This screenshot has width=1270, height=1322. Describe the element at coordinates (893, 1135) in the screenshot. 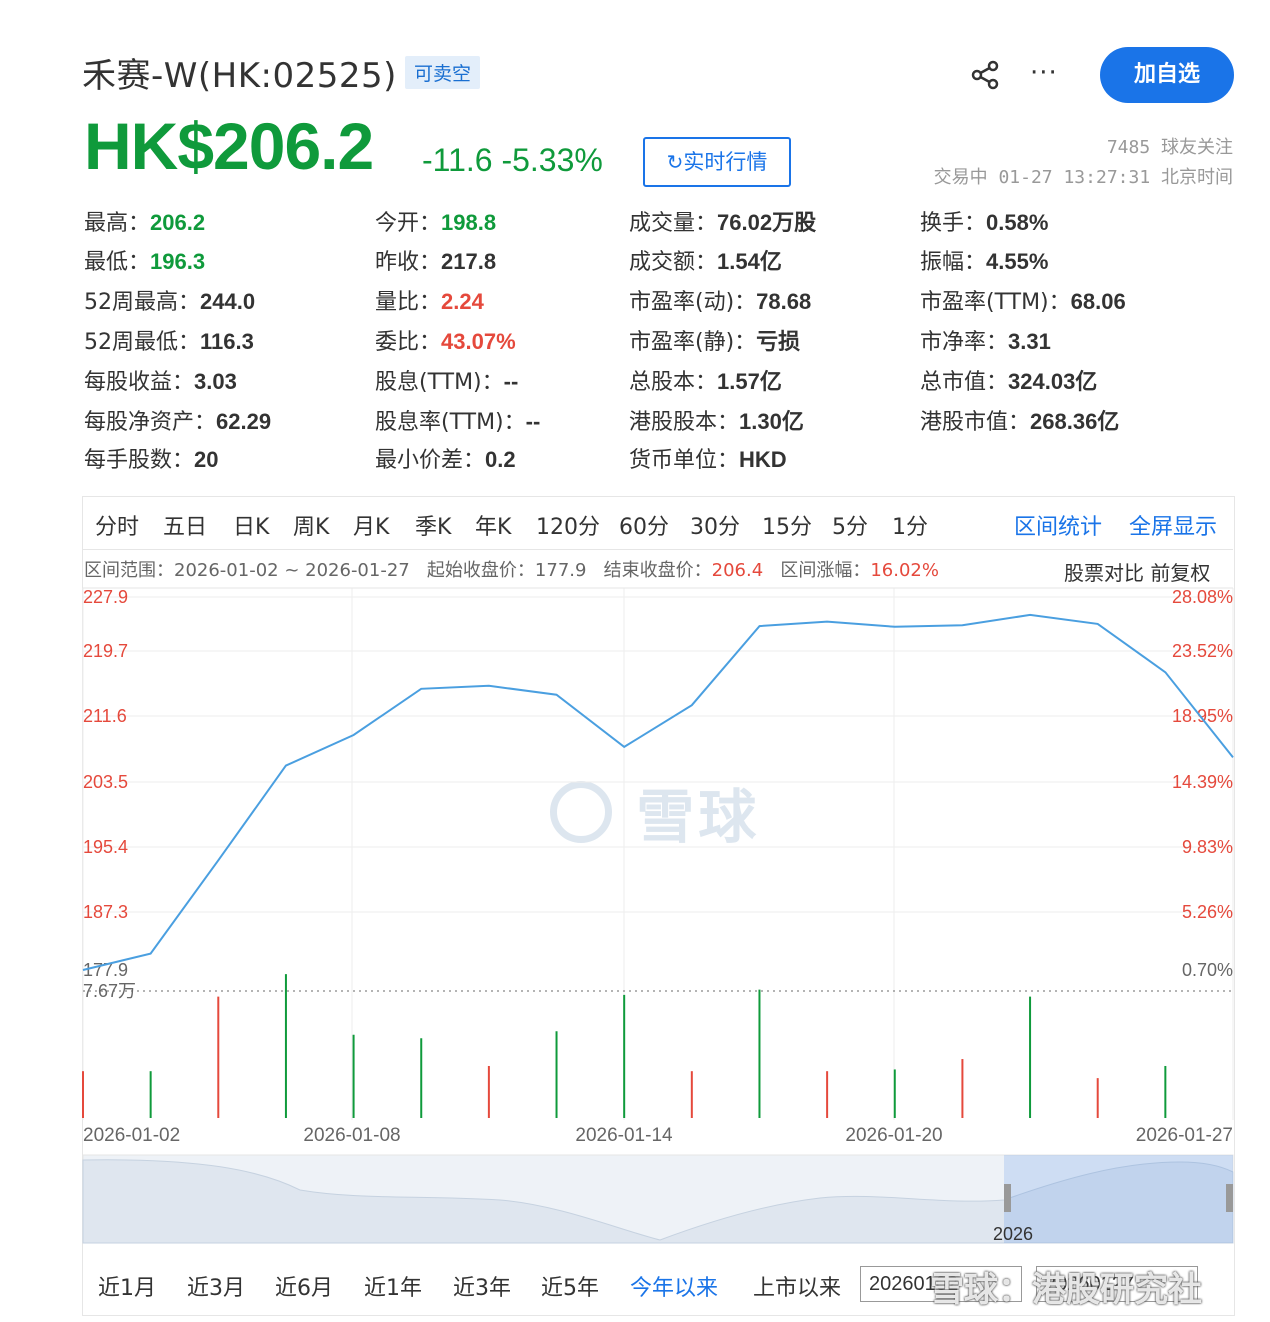

I see `x-tick-label: 2026-01-20` at that location.